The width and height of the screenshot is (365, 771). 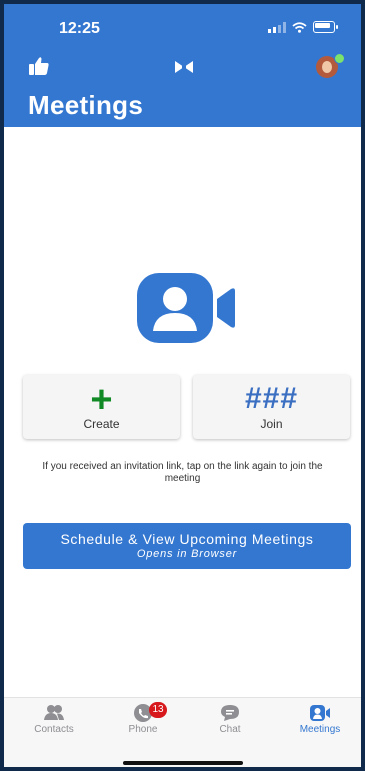 What do you see at coordinates (187, 554) in the screenshot?
I see `schedule-button-subtitle: Opens in Browser` at bounding box center [187, 554].